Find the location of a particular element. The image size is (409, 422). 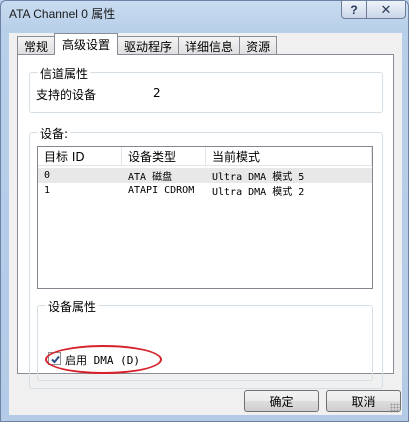

help-button: ? is located at coordinates (354, 10).